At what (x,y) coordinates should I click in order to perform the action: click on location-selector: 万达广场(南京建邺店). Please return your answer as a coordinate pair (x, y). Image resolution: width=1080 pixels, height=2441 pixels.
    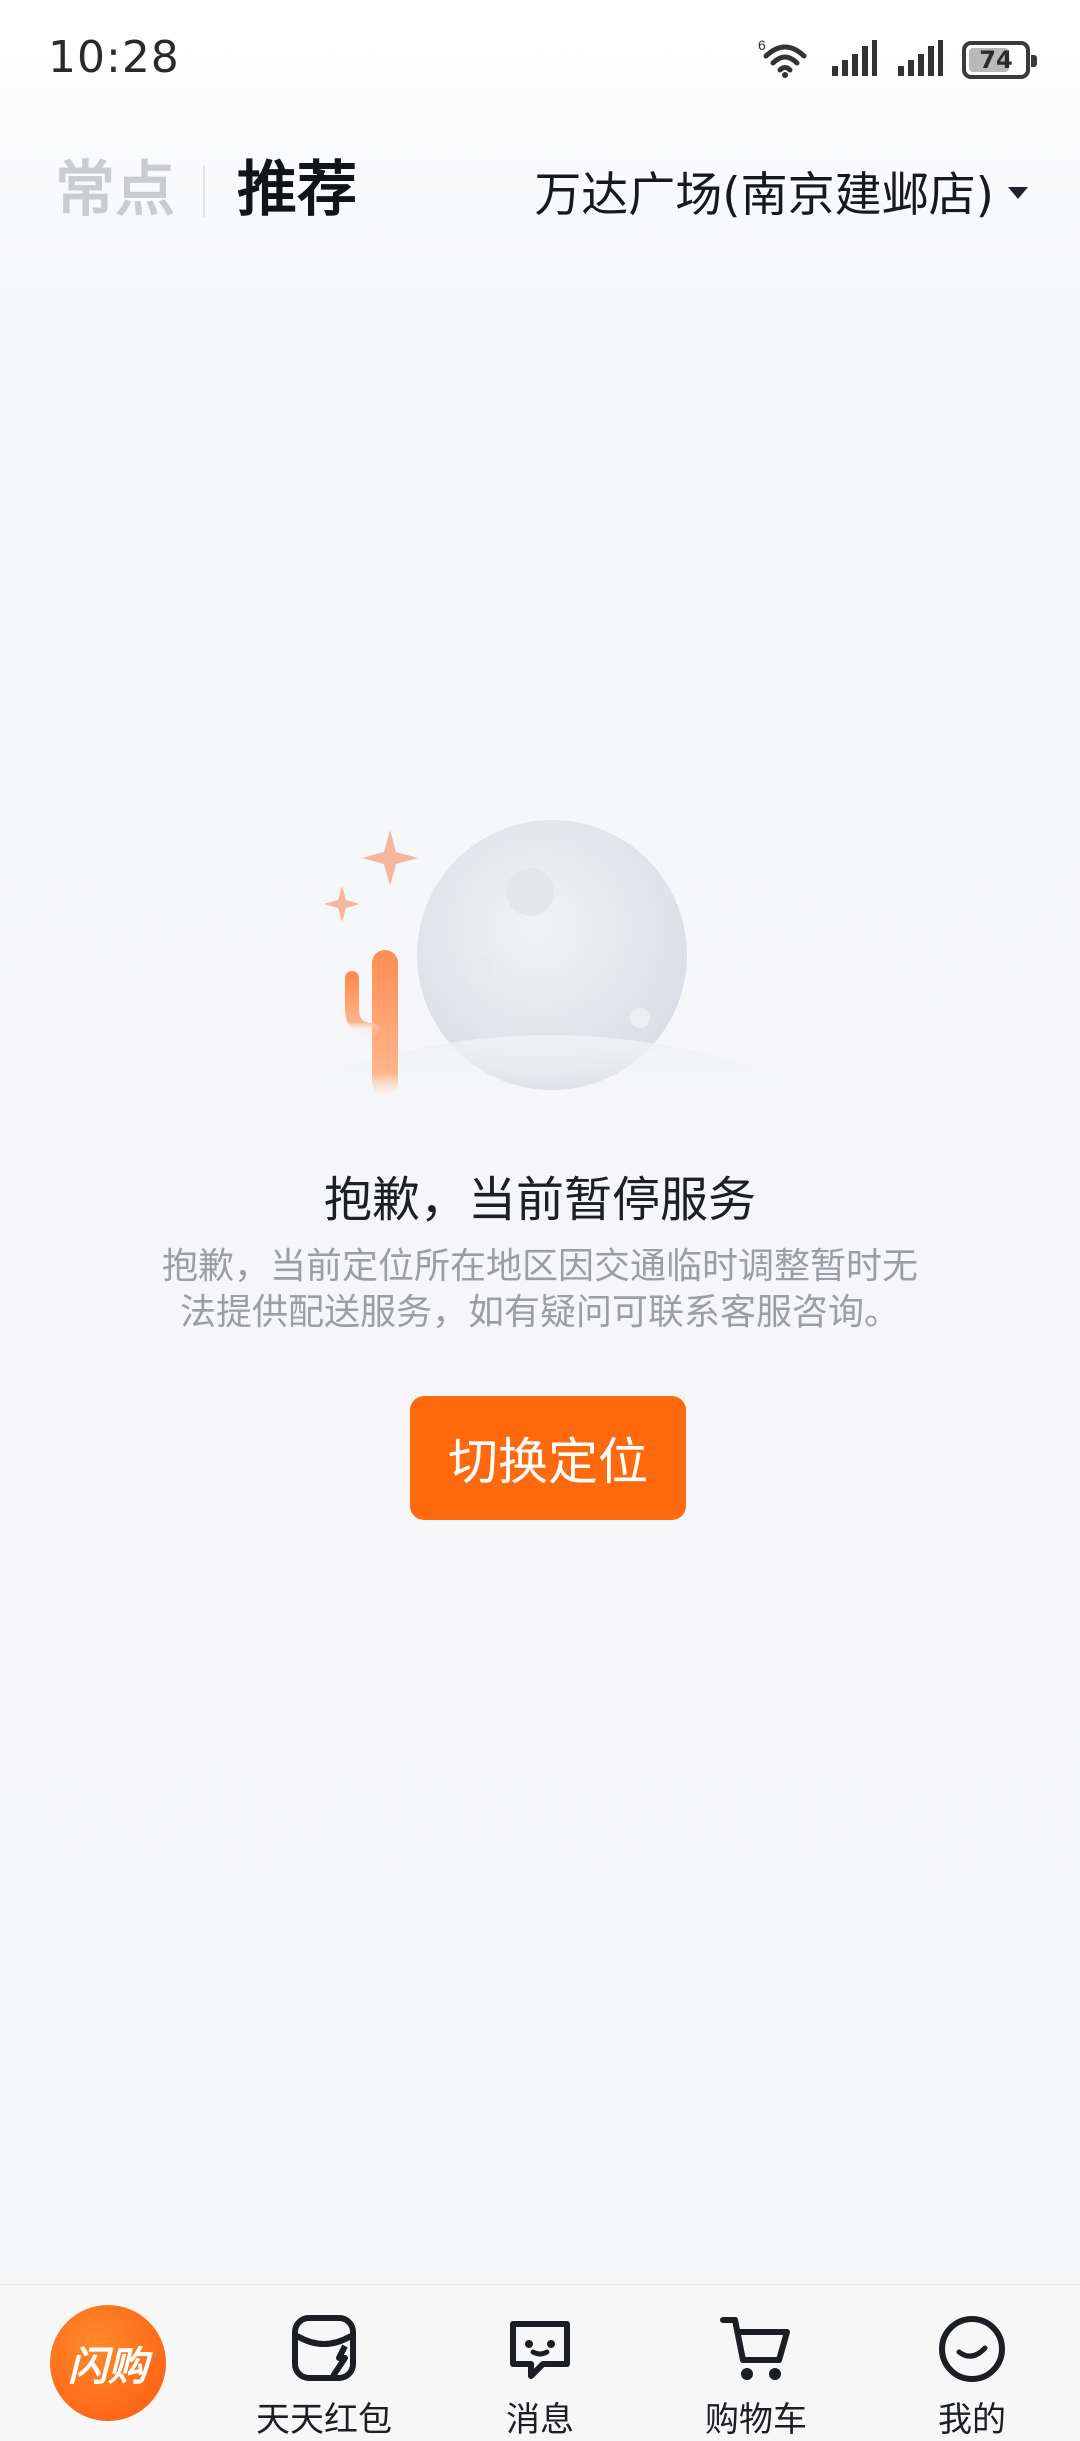
    Looking at the image, I should click on (781, 190).